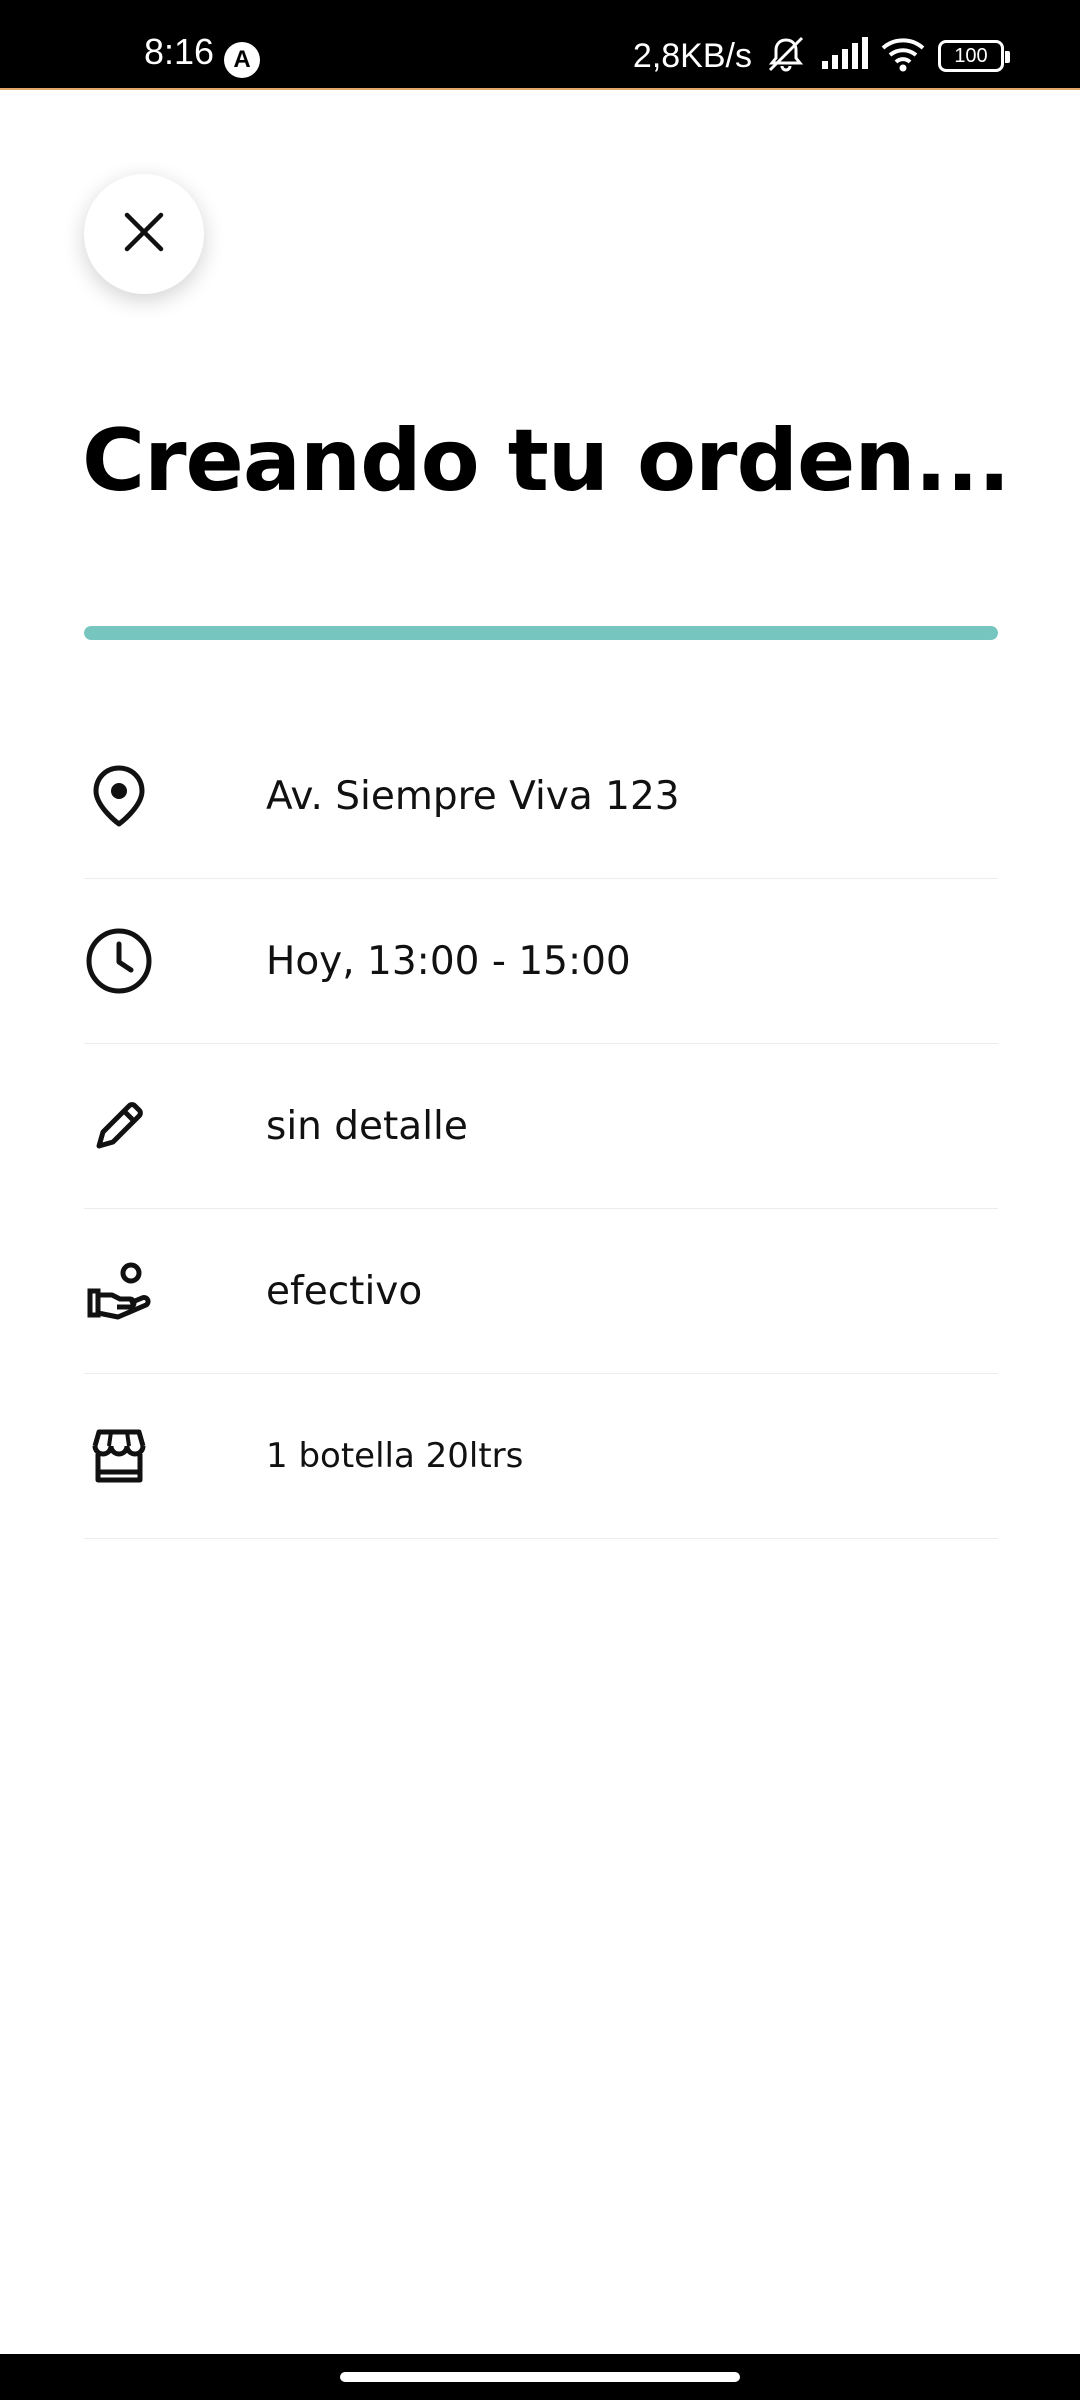  I want to click on home-indicator, so click(540, 2377).